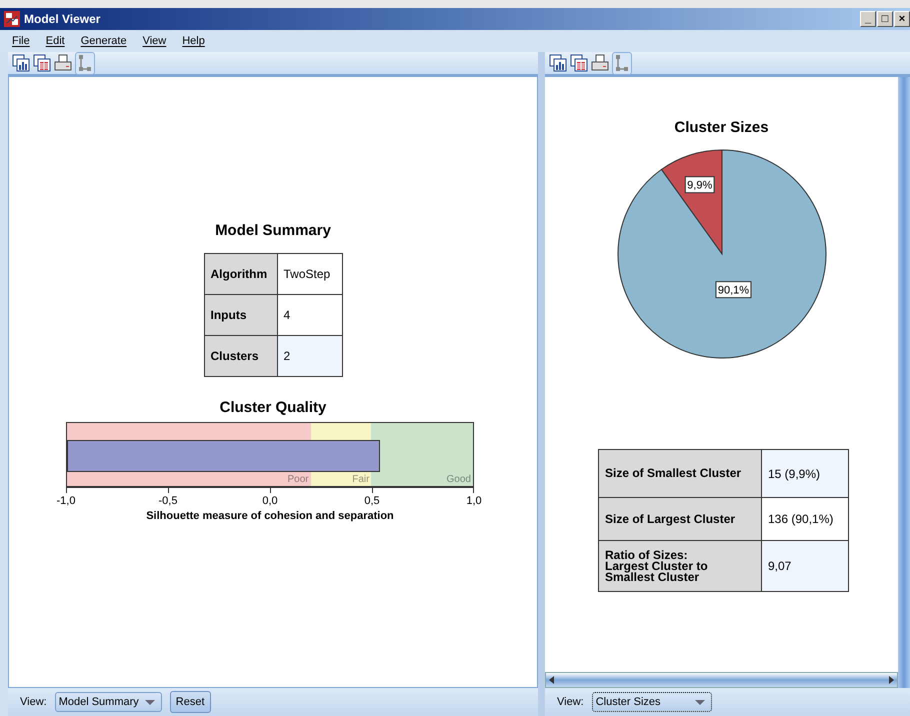 The image size is (910, 716). Describe the element at coordinates (885, 19) in the screenshot. I see `maximize-button: □` at that location.